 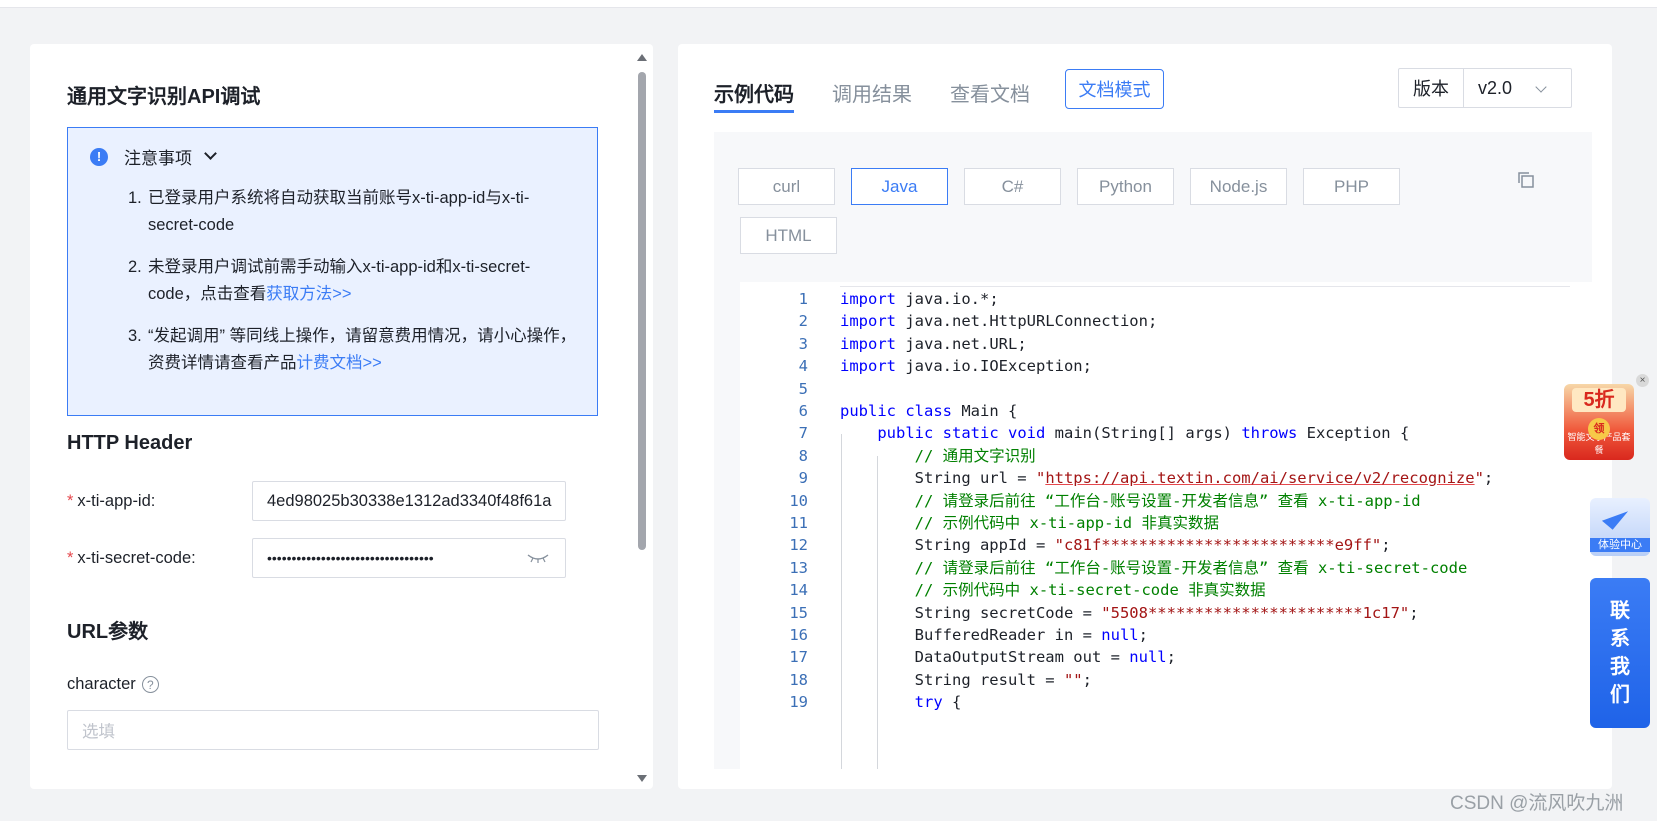 I want to click on paper-plane-icon, so click(x=1615, y=516).